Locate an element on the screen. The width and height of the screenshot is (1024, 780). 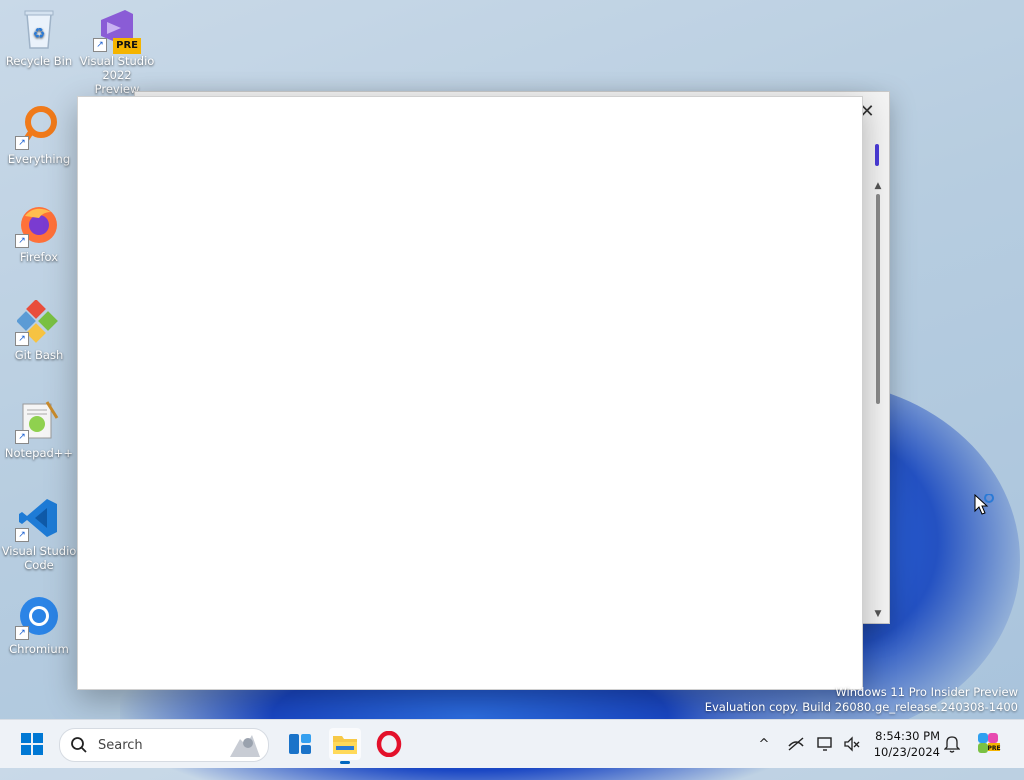
everything-search-icon: ↗ is located at coordinates (38, 127).